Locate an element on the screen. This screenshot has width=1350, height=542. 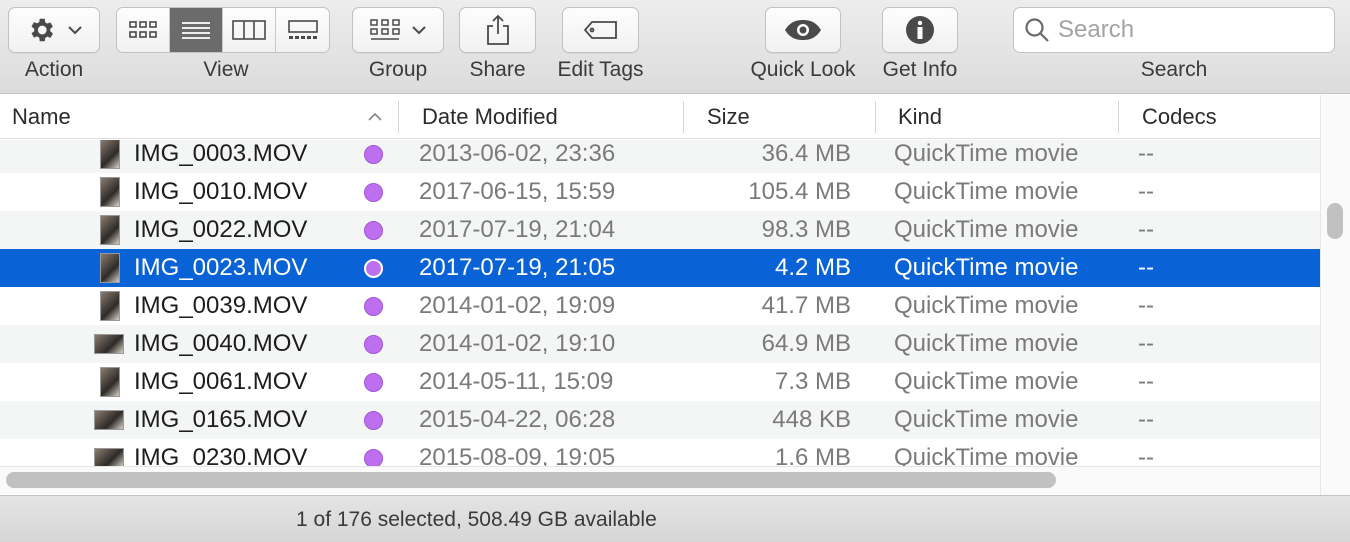
sort-ascending-icon is located at coordinates (375, 119).